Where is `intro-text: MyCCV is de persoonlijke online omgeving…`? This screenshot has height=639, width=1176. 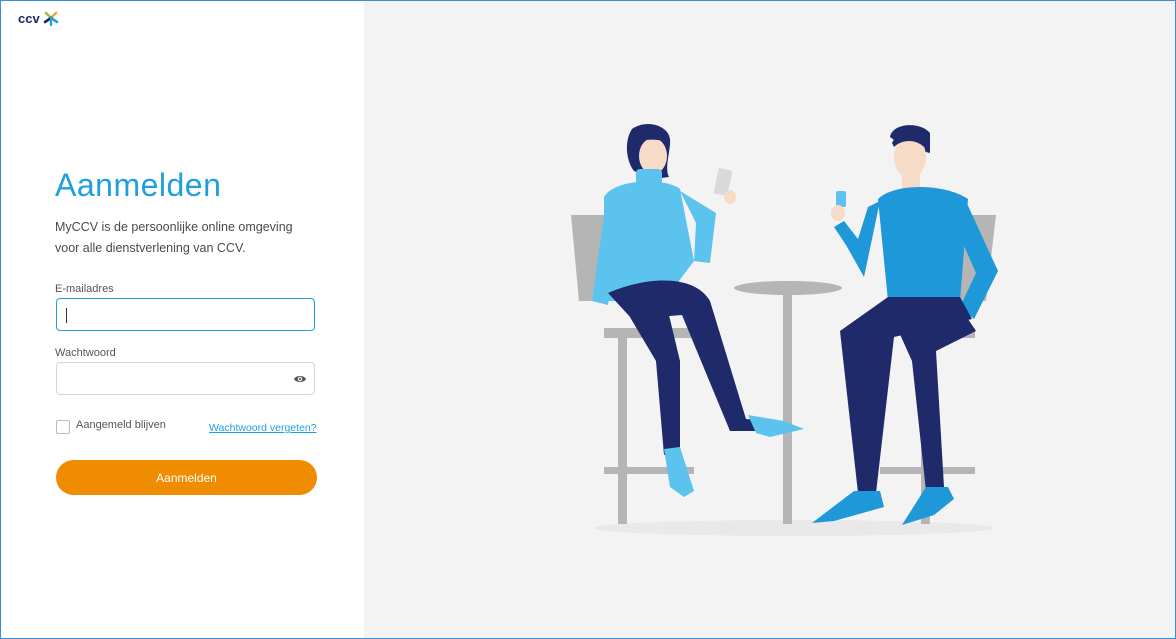
intro-text: MyCCV is de persoonlijke online omgeving… is located at coordinates (174, 237).